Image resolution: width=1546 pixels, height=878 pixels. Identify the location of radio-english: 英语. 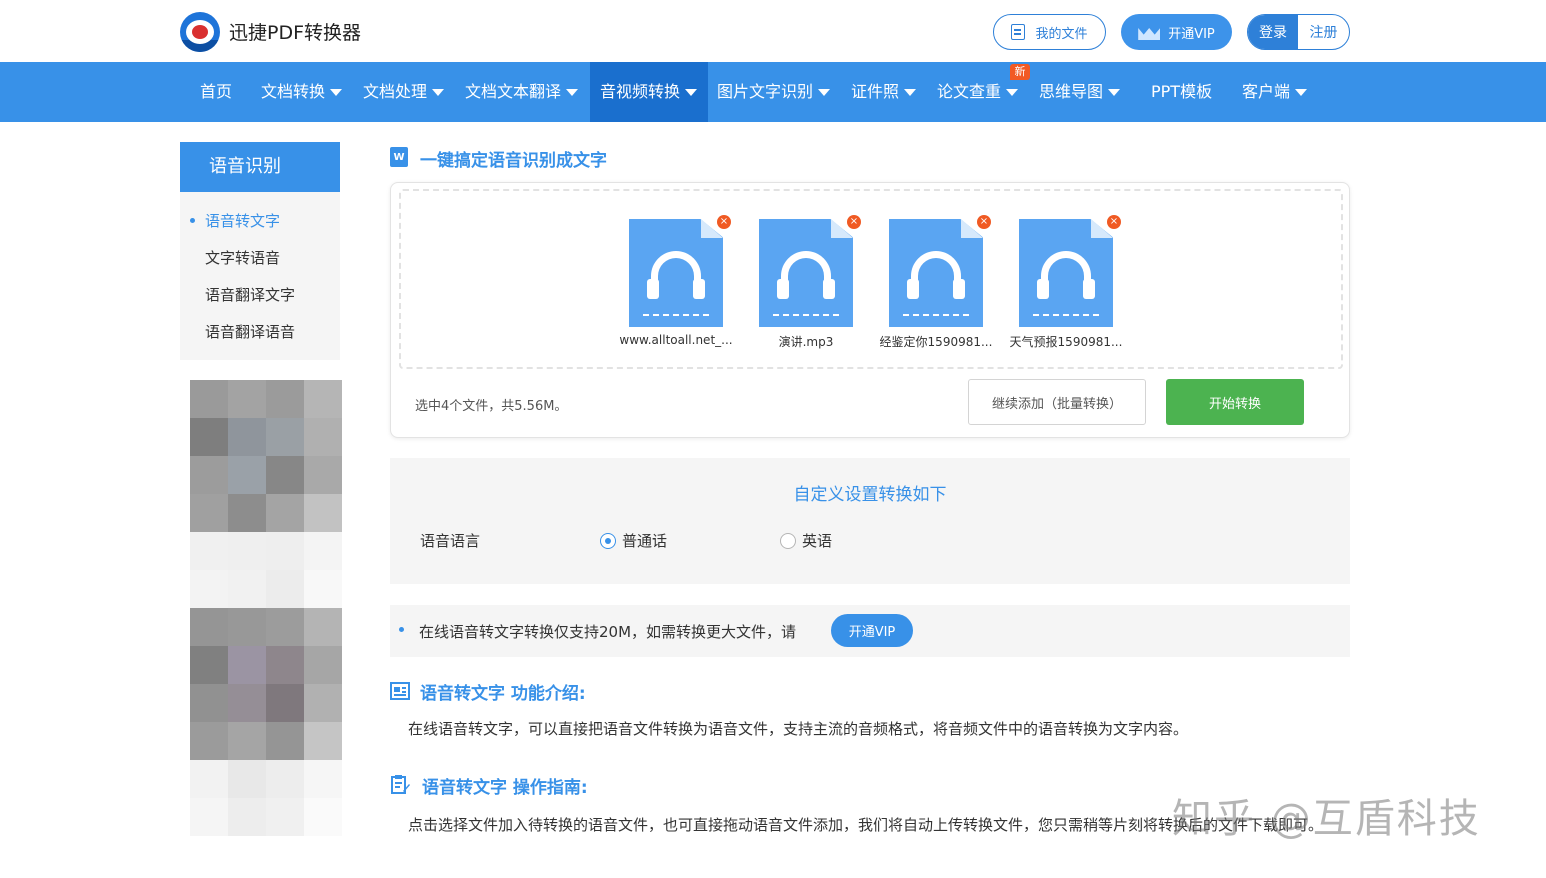
(806, 540).